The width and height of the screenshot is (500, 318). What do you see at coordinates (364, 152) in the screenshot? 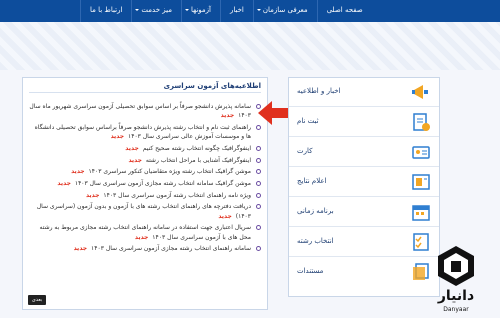
I see `sidebar-item-card: کارت` at bounding box center [364, 152].